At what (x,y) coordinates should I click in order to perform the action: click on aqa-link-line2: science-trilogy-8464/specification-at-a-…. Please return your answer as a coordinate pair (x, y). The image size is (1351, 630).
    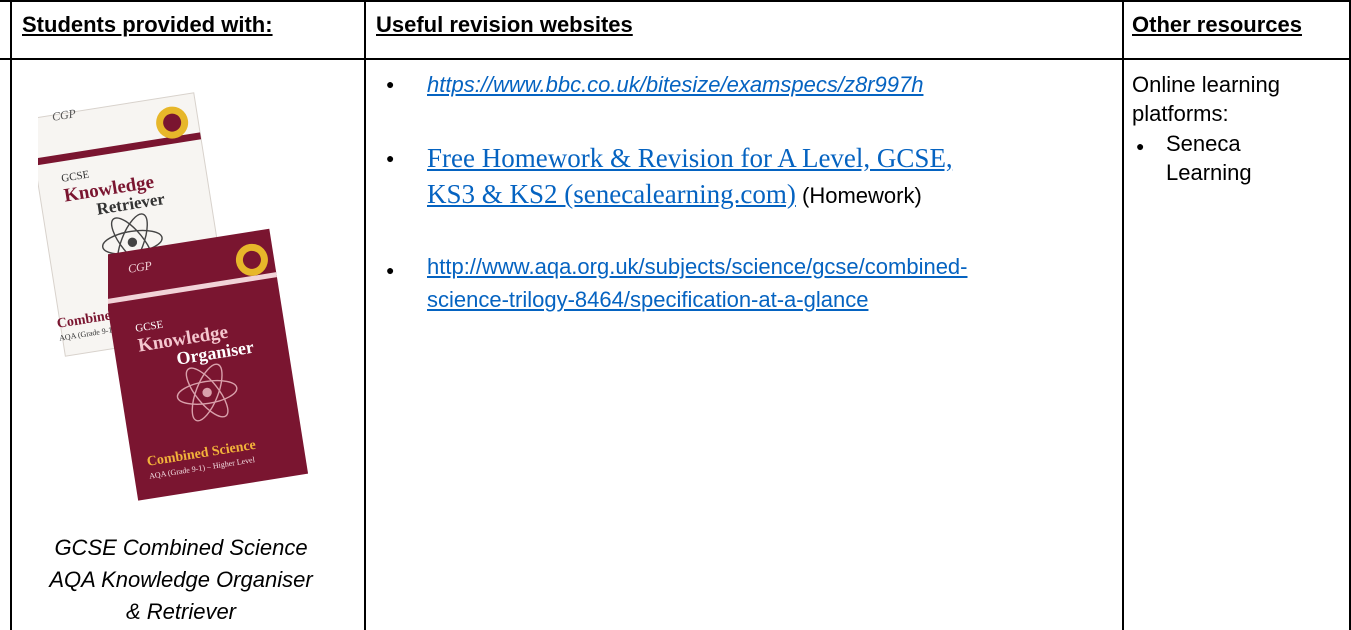
    Looking at the image, I should click on (647, 299).